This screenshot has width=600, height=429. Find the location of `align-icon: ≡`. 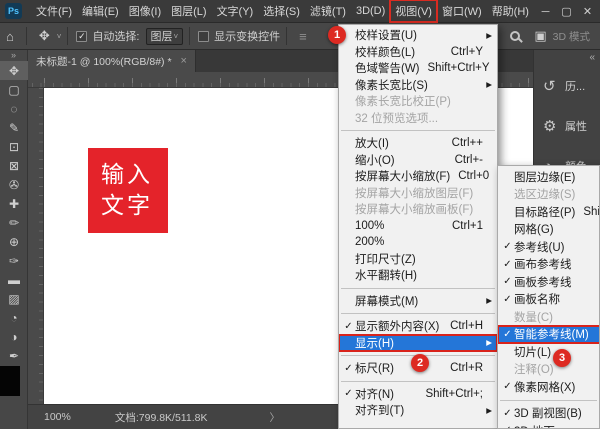

align-icon: ≡ is located at coordinates (303, 36).